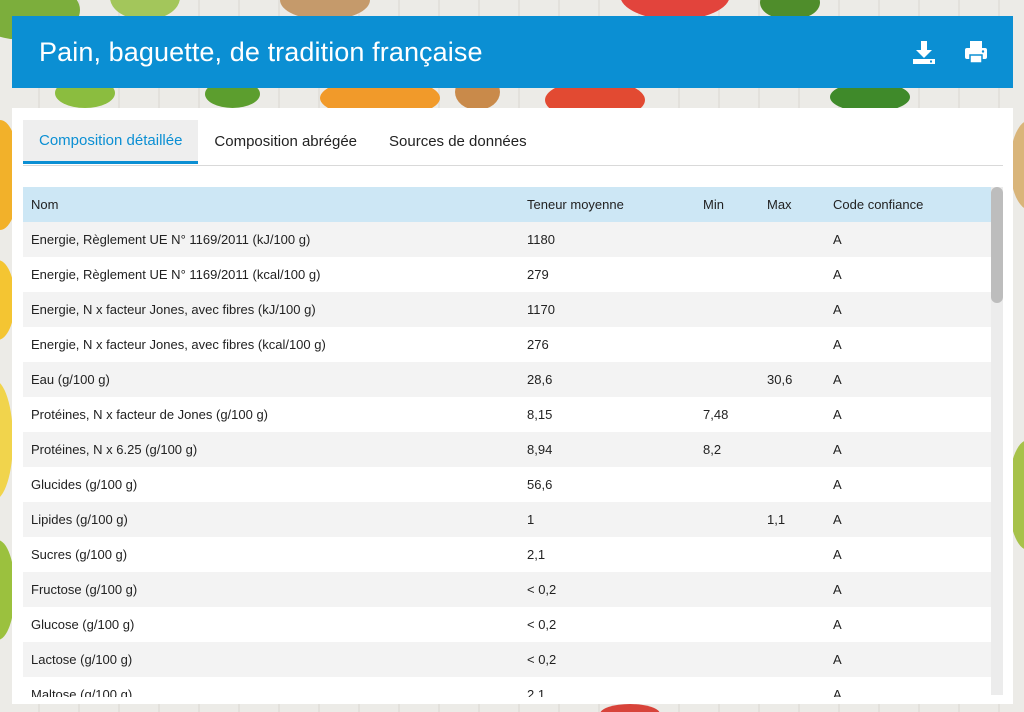 The image size is (1024, 712). What do you see at coordinates (716, 414) in the screenshot?
I see `cell-min: 7,48` at bounding box center [716, 414].